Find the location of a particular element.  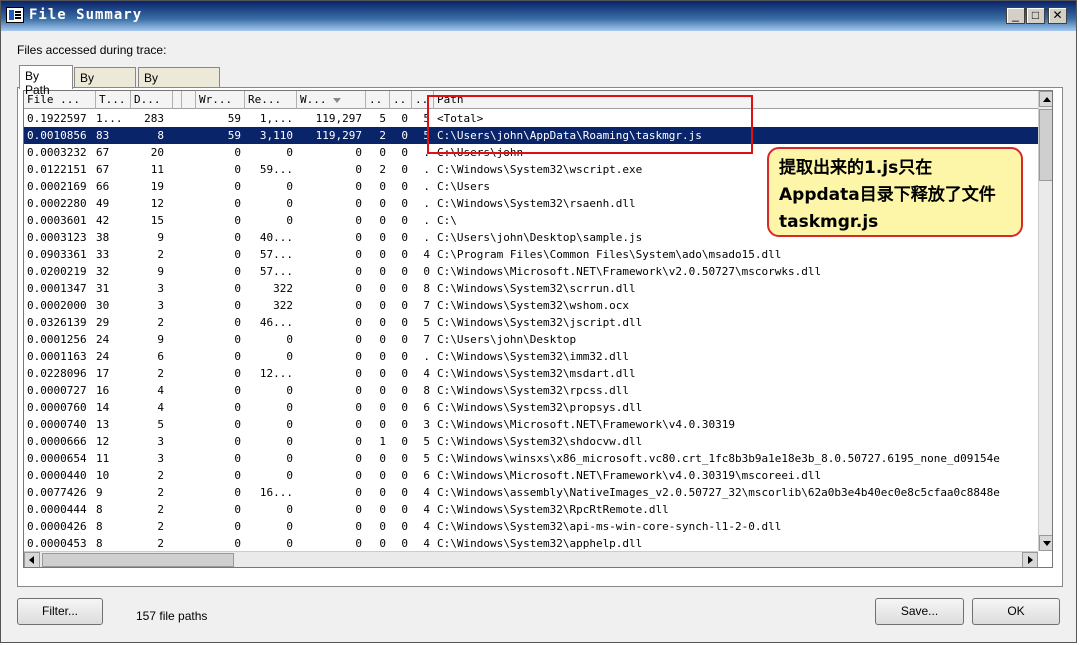

table-cell: 12 is located at coordinates (157, 203).